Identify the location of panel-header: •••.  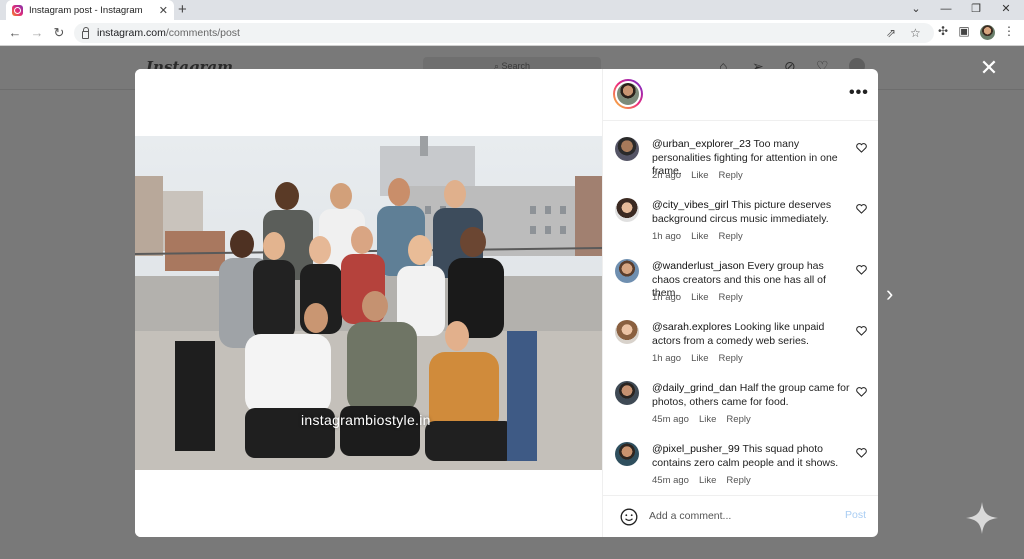
(740, 95).